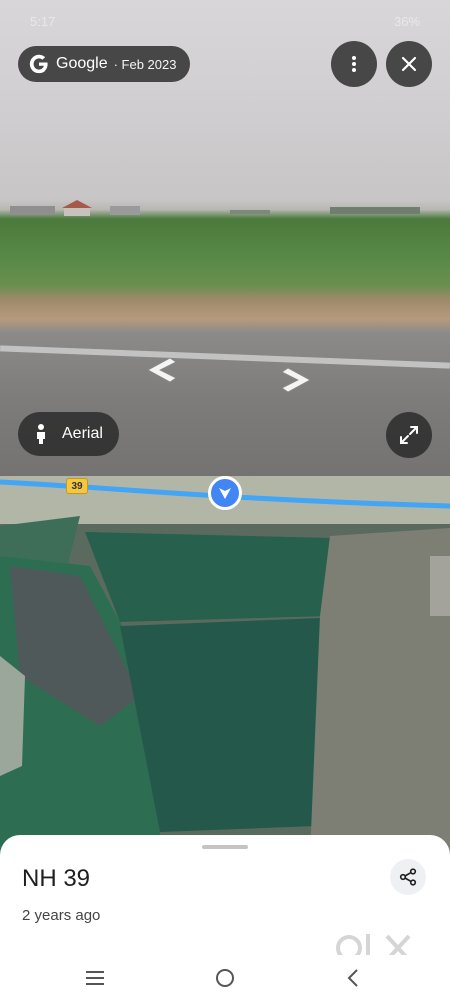 This screenshot has width=450, height=1000. What do you see at coordinates (41, 434) in the screenshot?
I see `person-icon` at bounding box center [41, 434].